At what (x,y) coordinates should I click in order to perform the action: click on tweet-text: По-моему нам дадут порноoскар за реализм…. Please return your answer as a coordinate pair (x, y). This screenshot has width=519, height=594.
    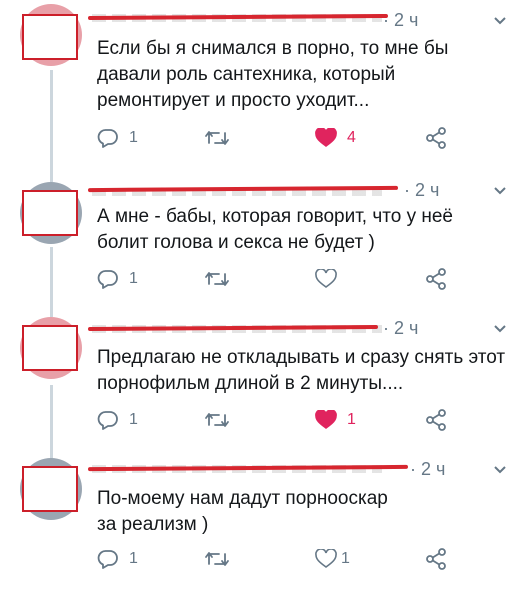
    Looking at the image, I should click on (242, 511).